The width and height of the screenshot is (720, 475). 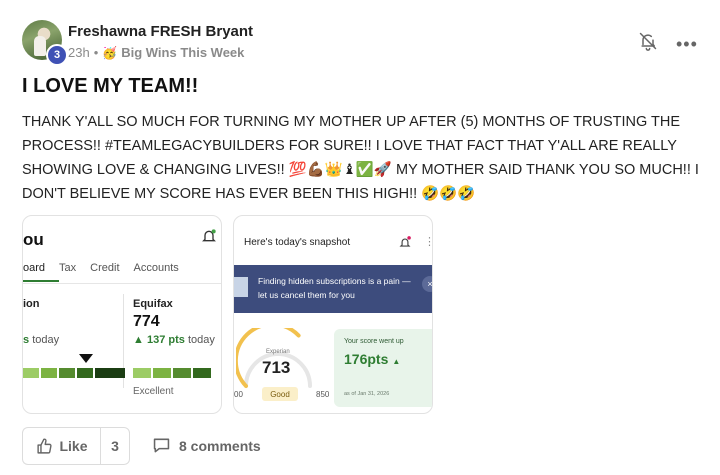 What do you see at coordinates (201, 340) in the screenshot?
I see `image1-change-today: today` at bounding box center [201, 340].